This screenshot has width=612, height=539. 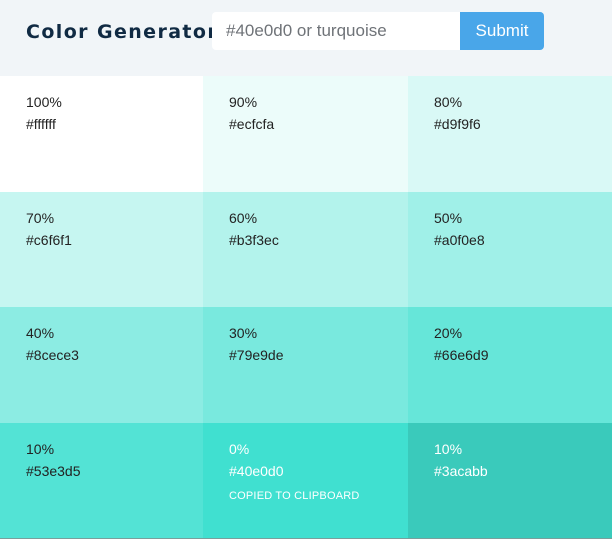 What do you see at coordinates (448, 218) in the screenshot?
I see `swatch-percent: 50%` at bounding box center [448, 218].